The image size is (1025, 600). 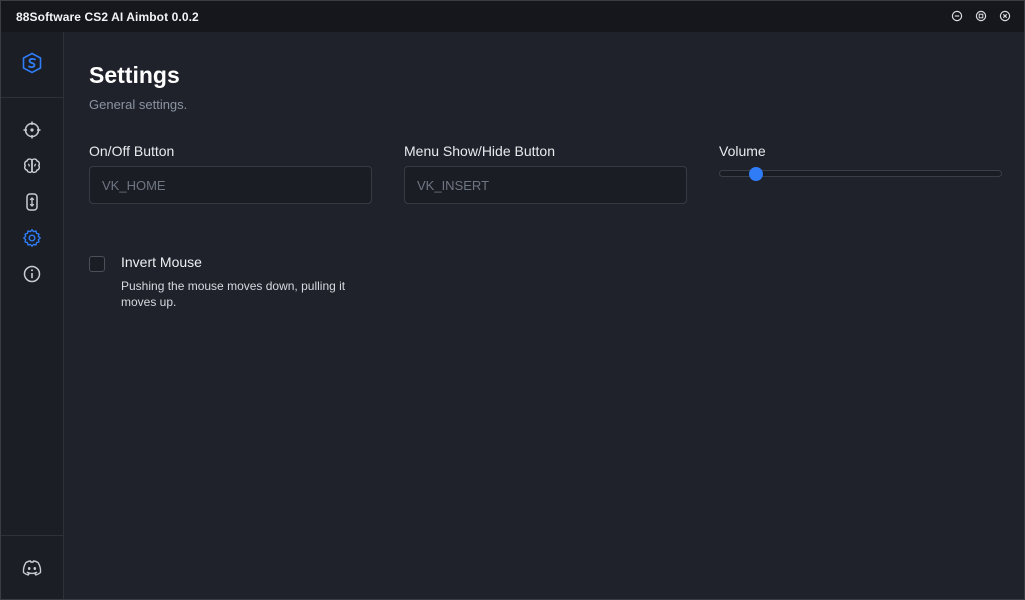 What do you see at coordinates (97, 264) in the screenshot?
I see `invert-mouse-checkbox` at bounding box center [97, 264].